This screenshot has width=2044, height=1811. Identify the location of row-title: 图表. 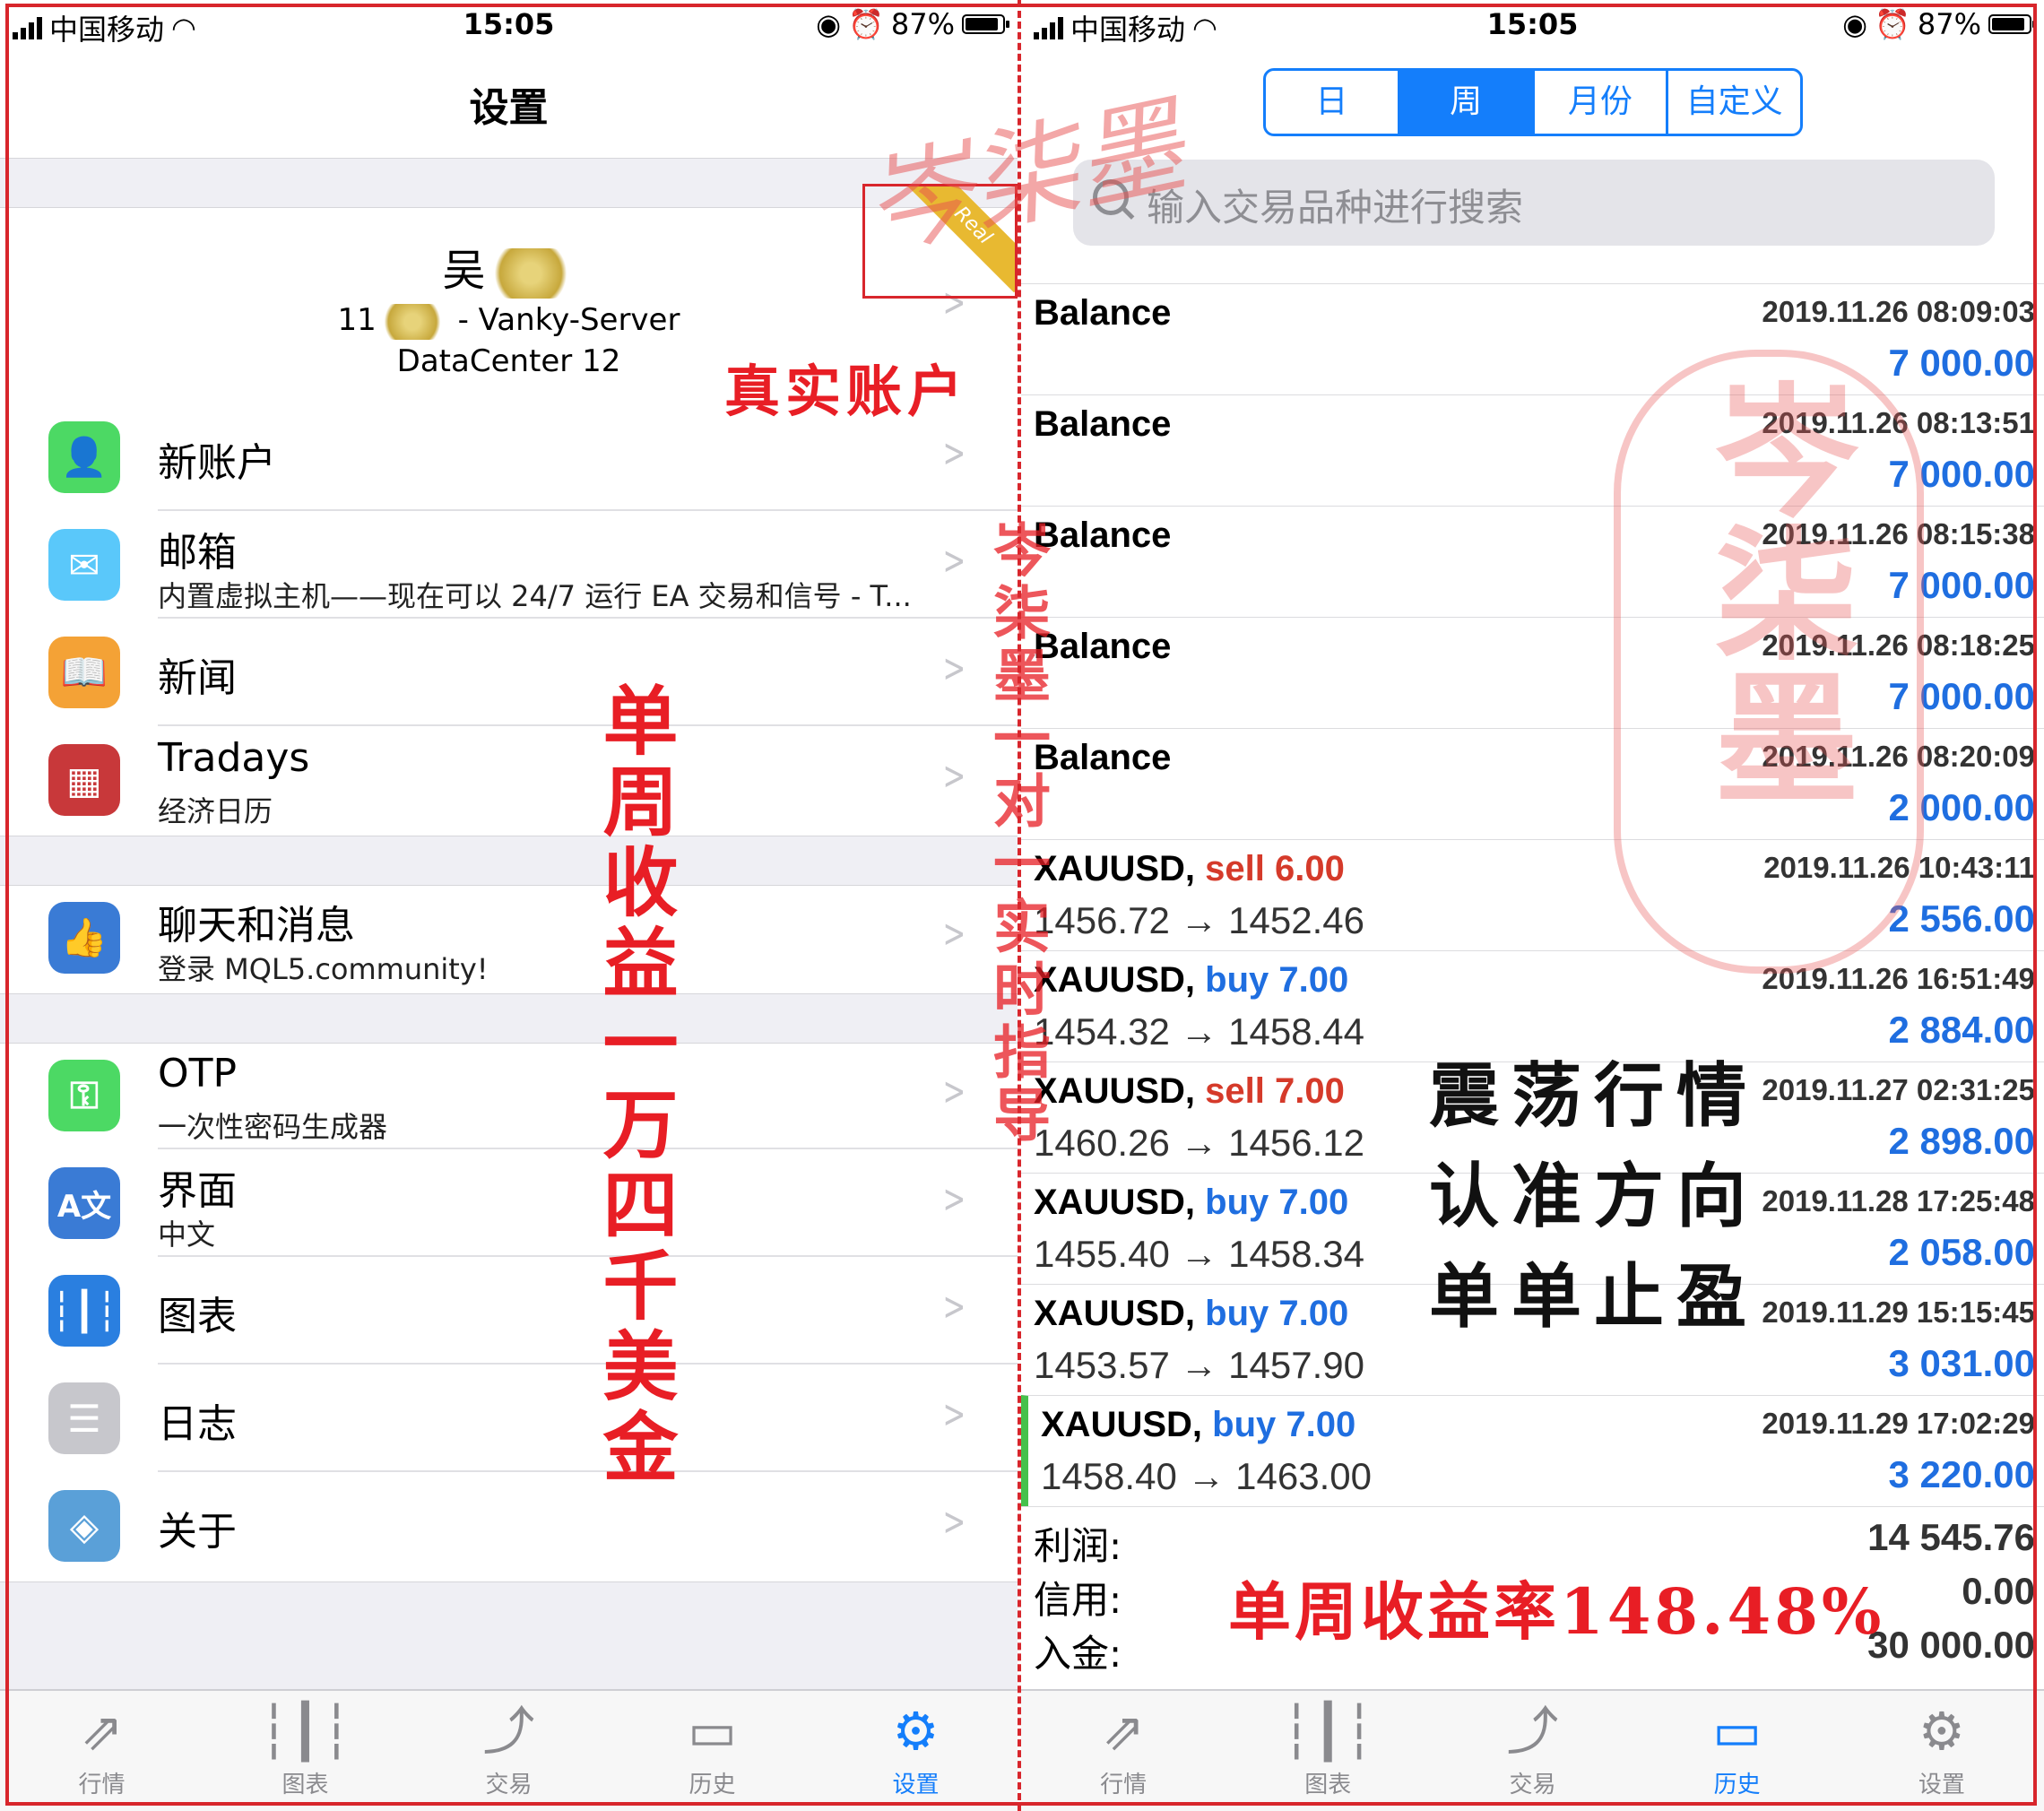
(198, 1316).